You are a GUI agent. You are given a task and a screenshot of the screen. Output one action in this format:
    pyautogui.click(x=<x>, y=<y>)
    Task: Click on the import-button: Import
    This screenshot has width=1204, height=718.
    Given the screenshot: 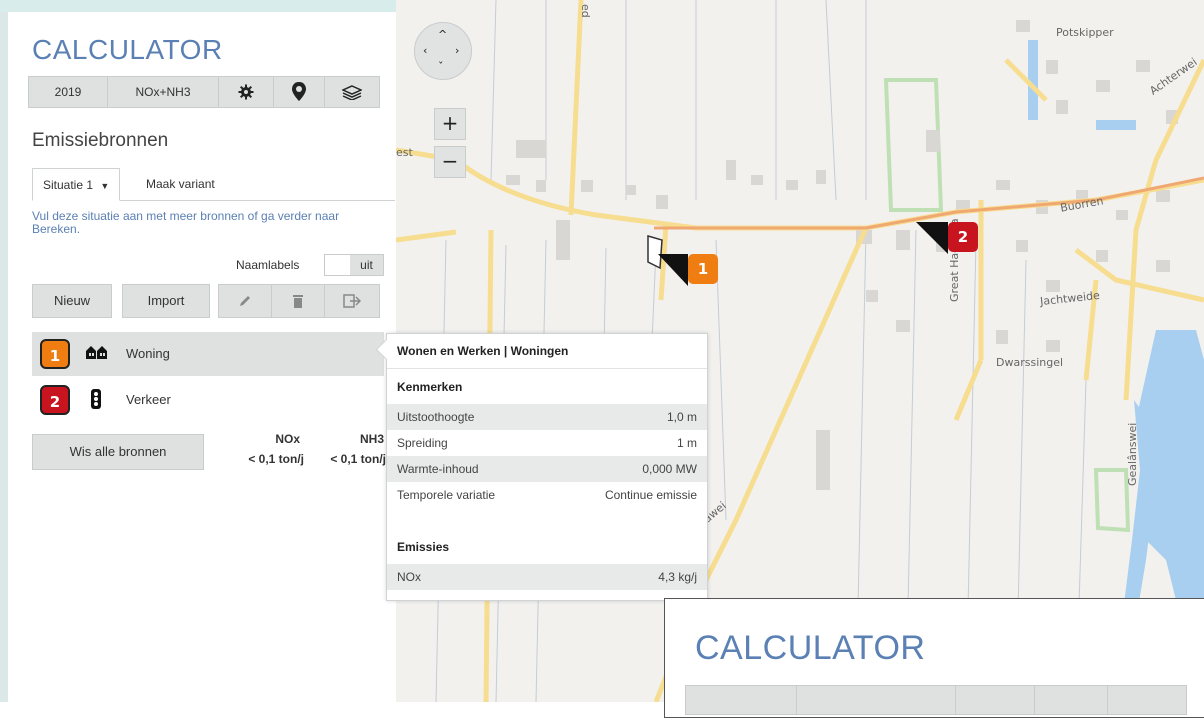 What is the action you would take?
    pyautogui.click(x=166, y=301)
    